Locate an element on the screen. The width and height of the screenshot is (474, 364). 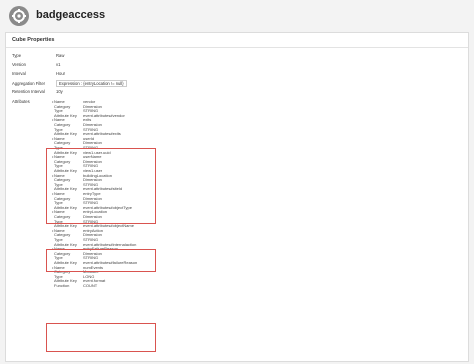
attribute-function-row: Function COUNT is located at coordinates (75, 286).